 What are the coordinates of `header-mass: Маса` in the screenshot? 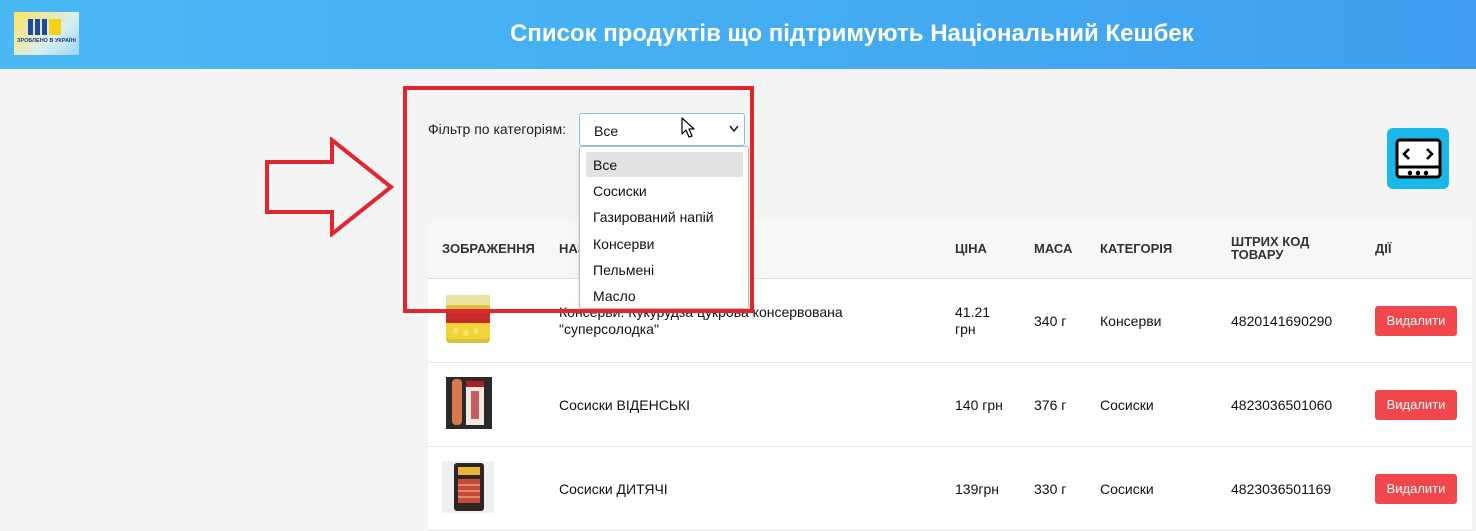 It's located at (1053, 248).